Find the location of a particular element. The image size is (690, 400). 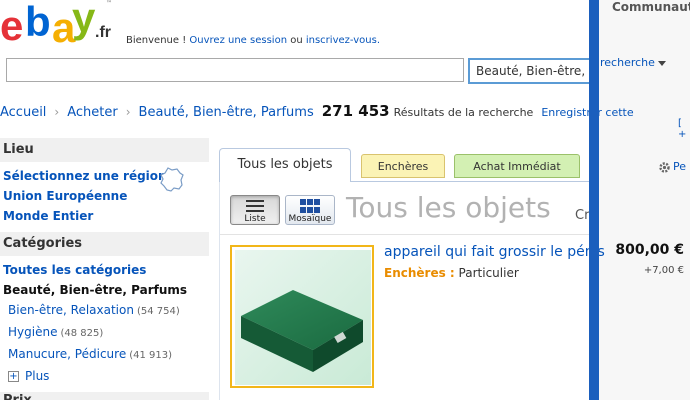

result-label: Résultats de la recherche is located at coordinates (463, 112).